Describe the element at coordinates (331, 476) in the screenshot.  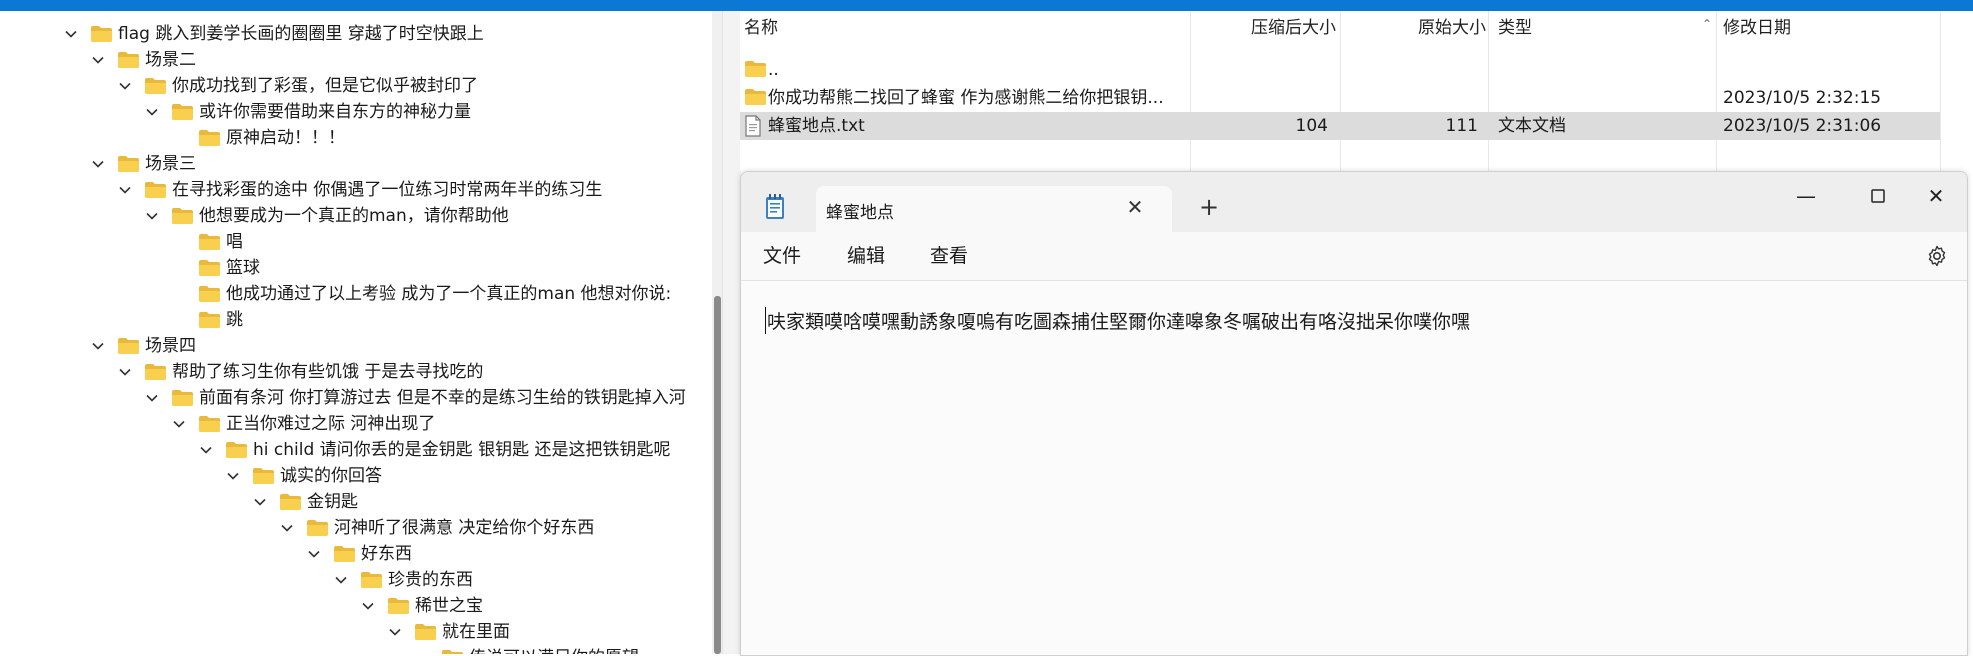
I see `tree-folder-label: 诚实的你回答` at that location.